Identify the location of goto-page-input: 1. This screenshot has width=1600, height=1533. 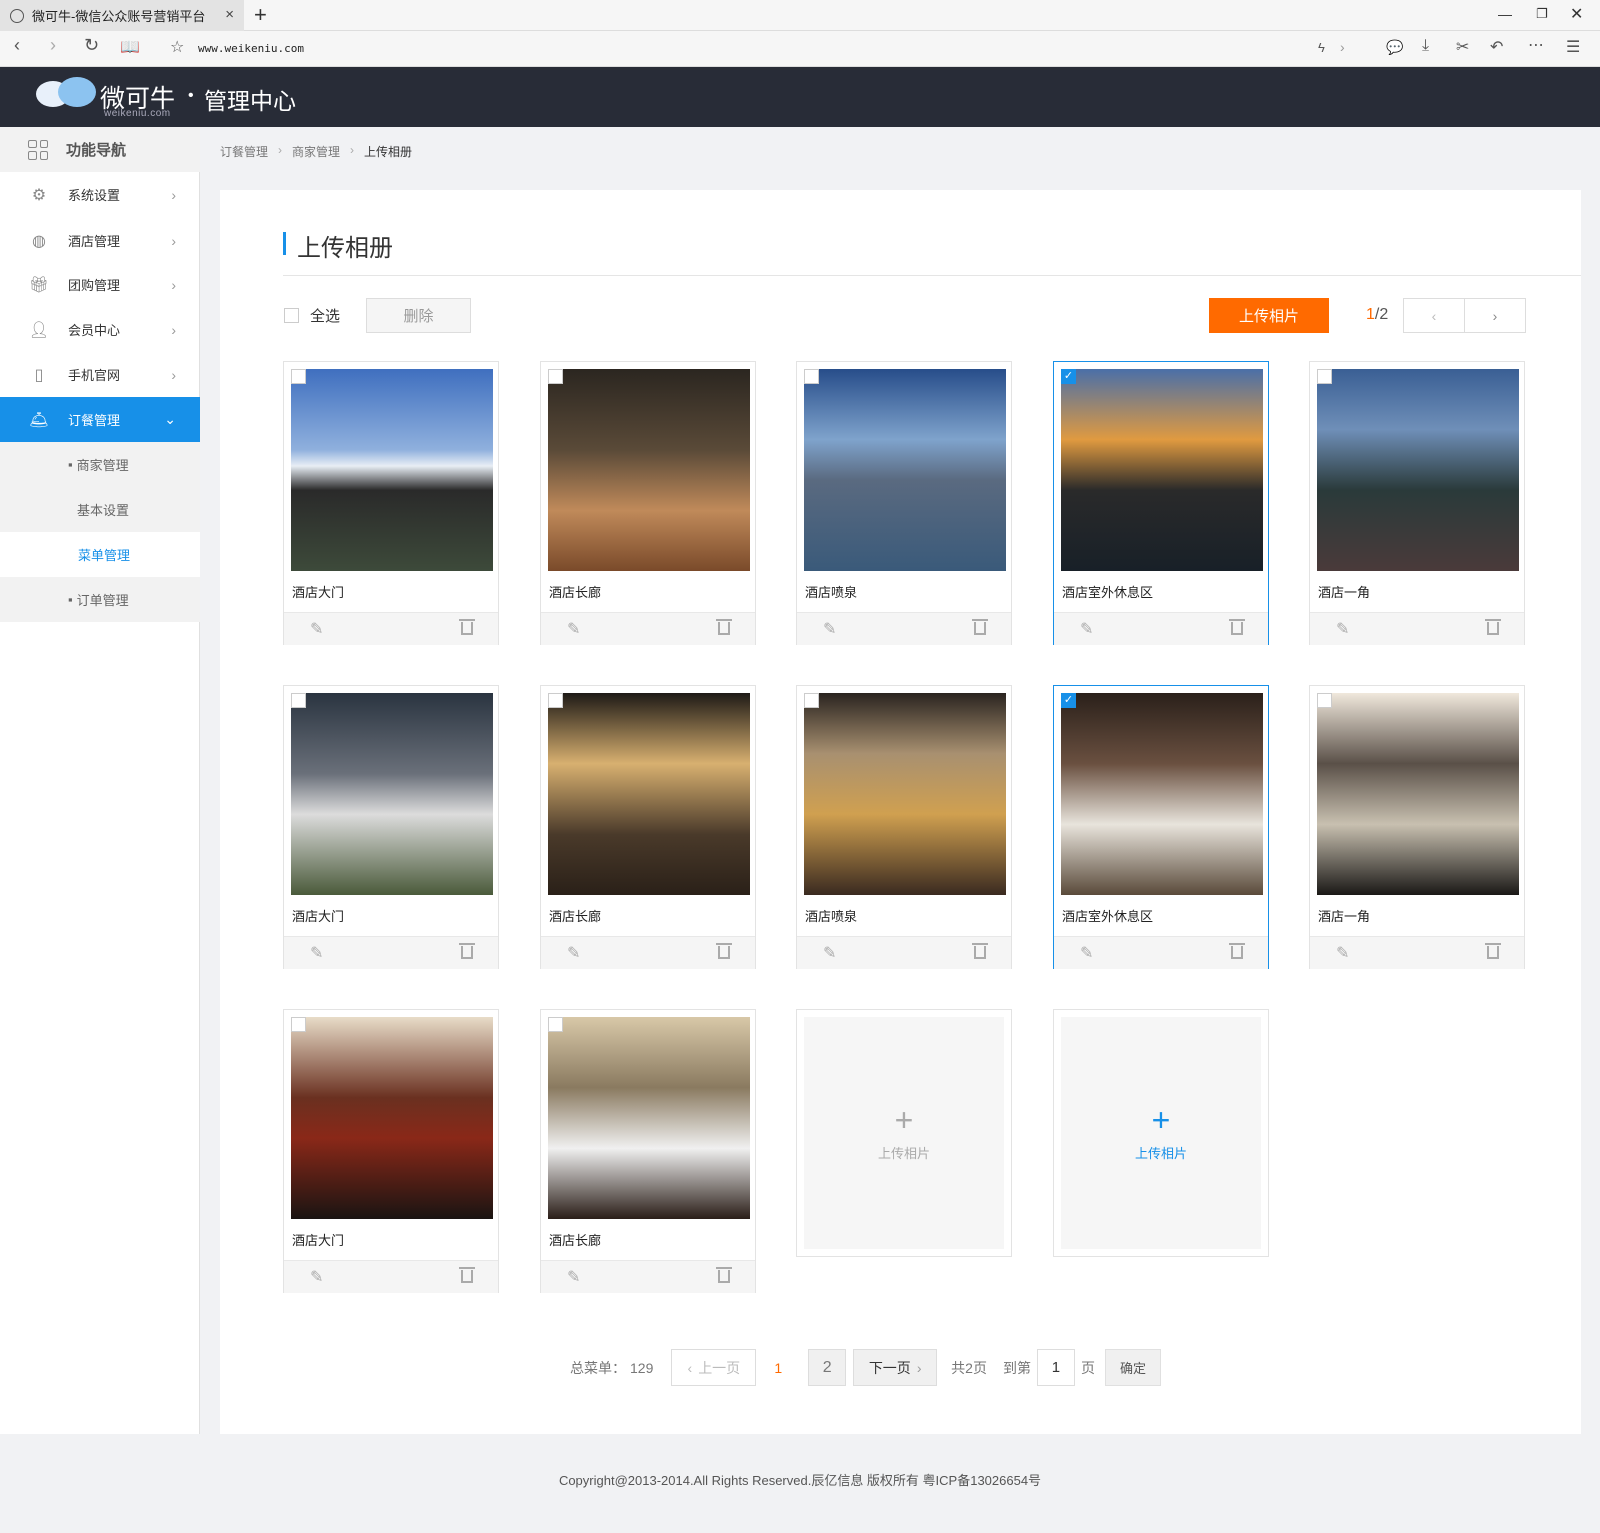
(1055, 1367).